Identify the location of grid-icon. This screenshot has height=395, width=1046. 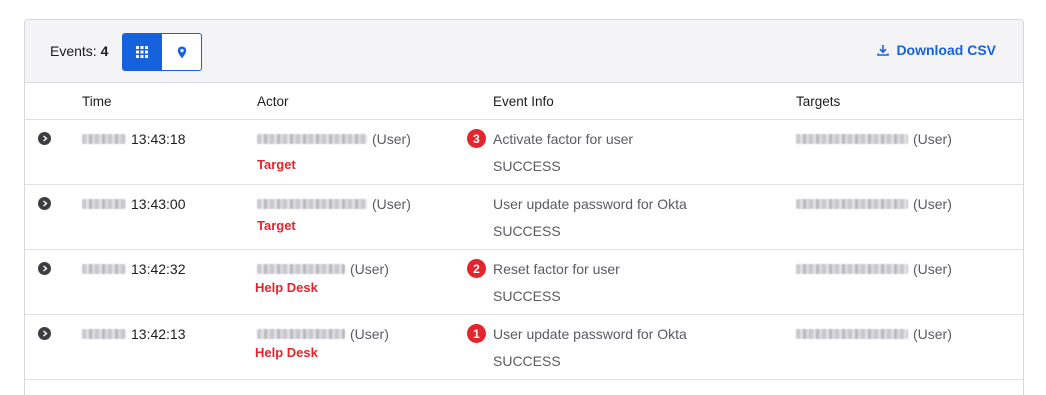
(142, 52).